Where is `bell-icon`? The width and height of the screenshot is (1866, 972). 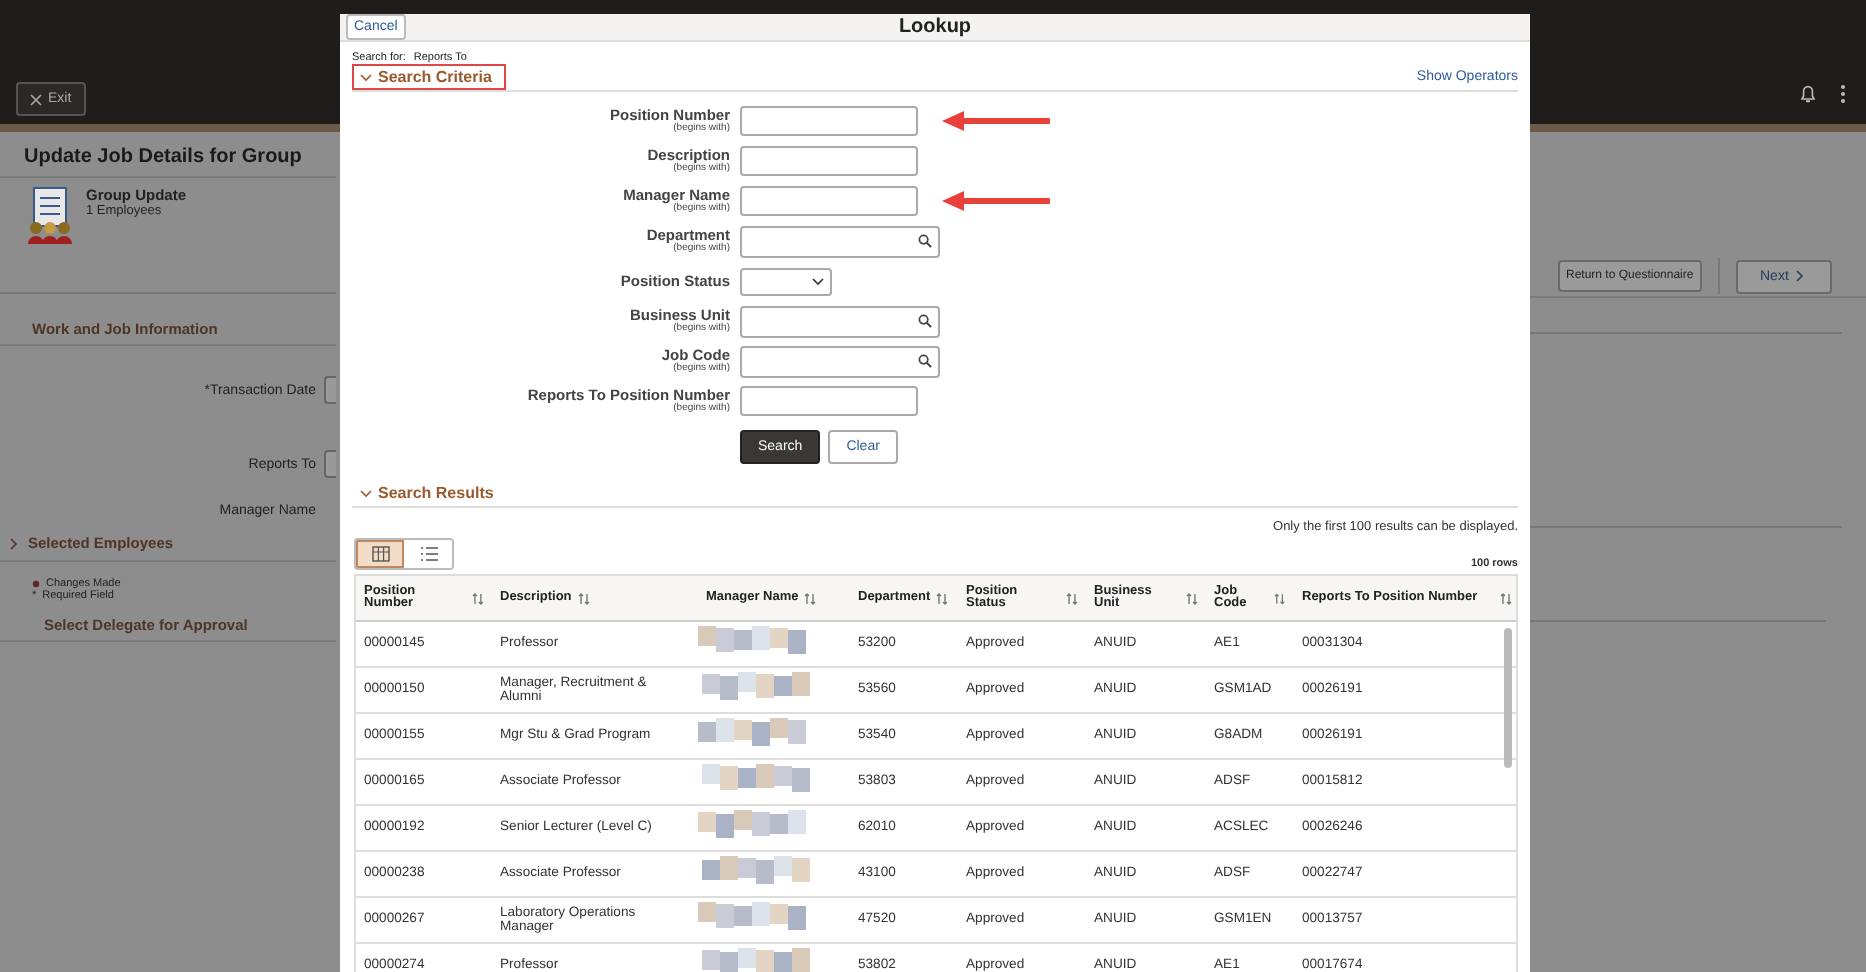 bell-icon is located at coordinates (1808, 94).